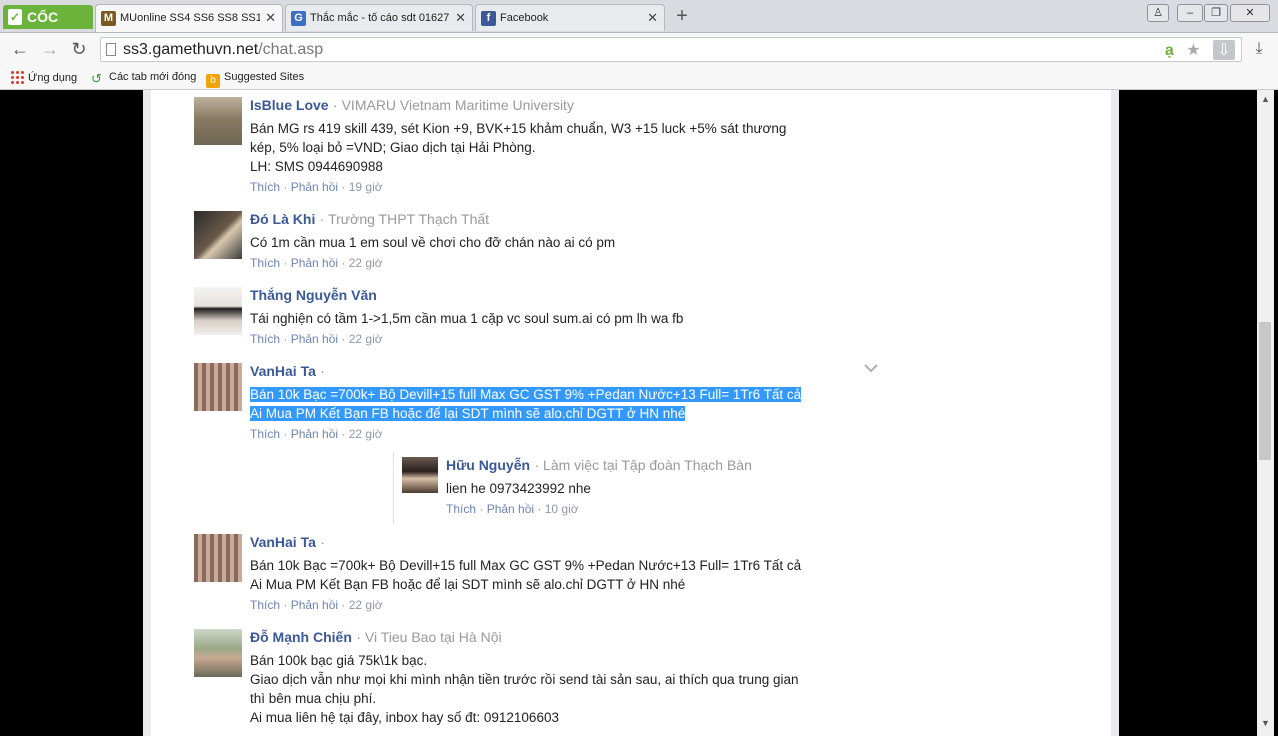 The height and width of the screenshot is (736, 1278). I want to click on chevron-down-icon, so click(871, 368).